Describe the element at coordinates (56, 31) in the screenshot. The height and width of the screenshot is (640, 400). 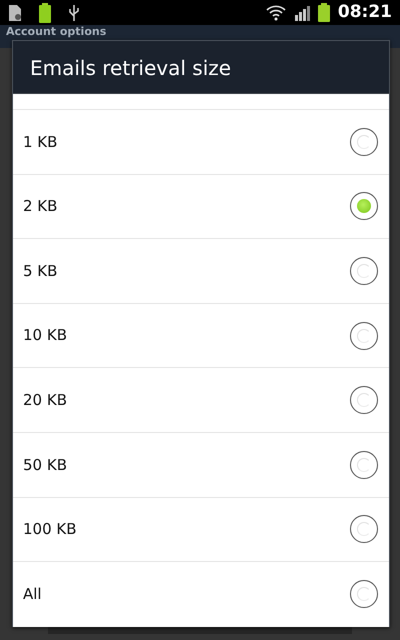
I see `screen-title: Account options` at that location.